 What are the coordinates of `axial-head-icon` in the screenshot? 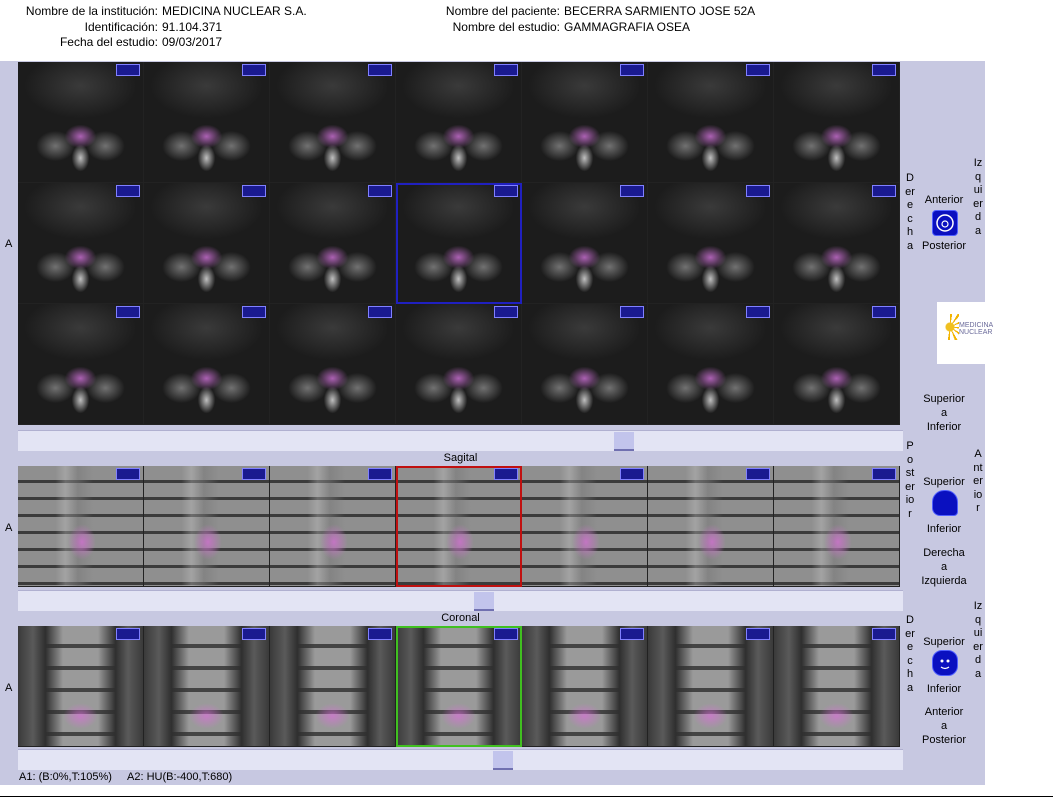 It's located at (945, 223).